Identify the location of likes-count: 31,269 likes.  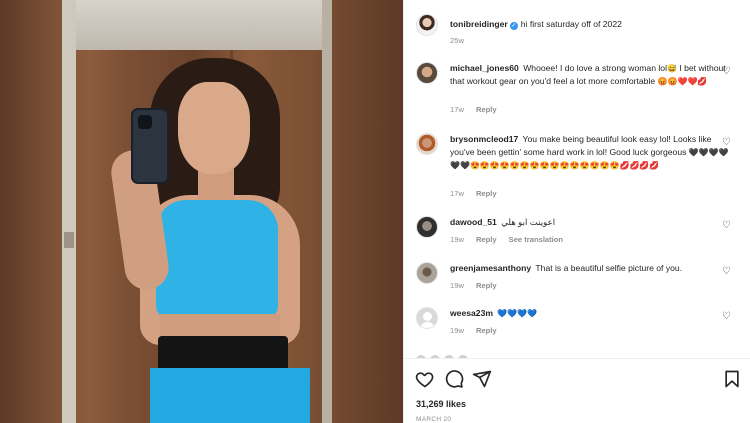
(441, 404).